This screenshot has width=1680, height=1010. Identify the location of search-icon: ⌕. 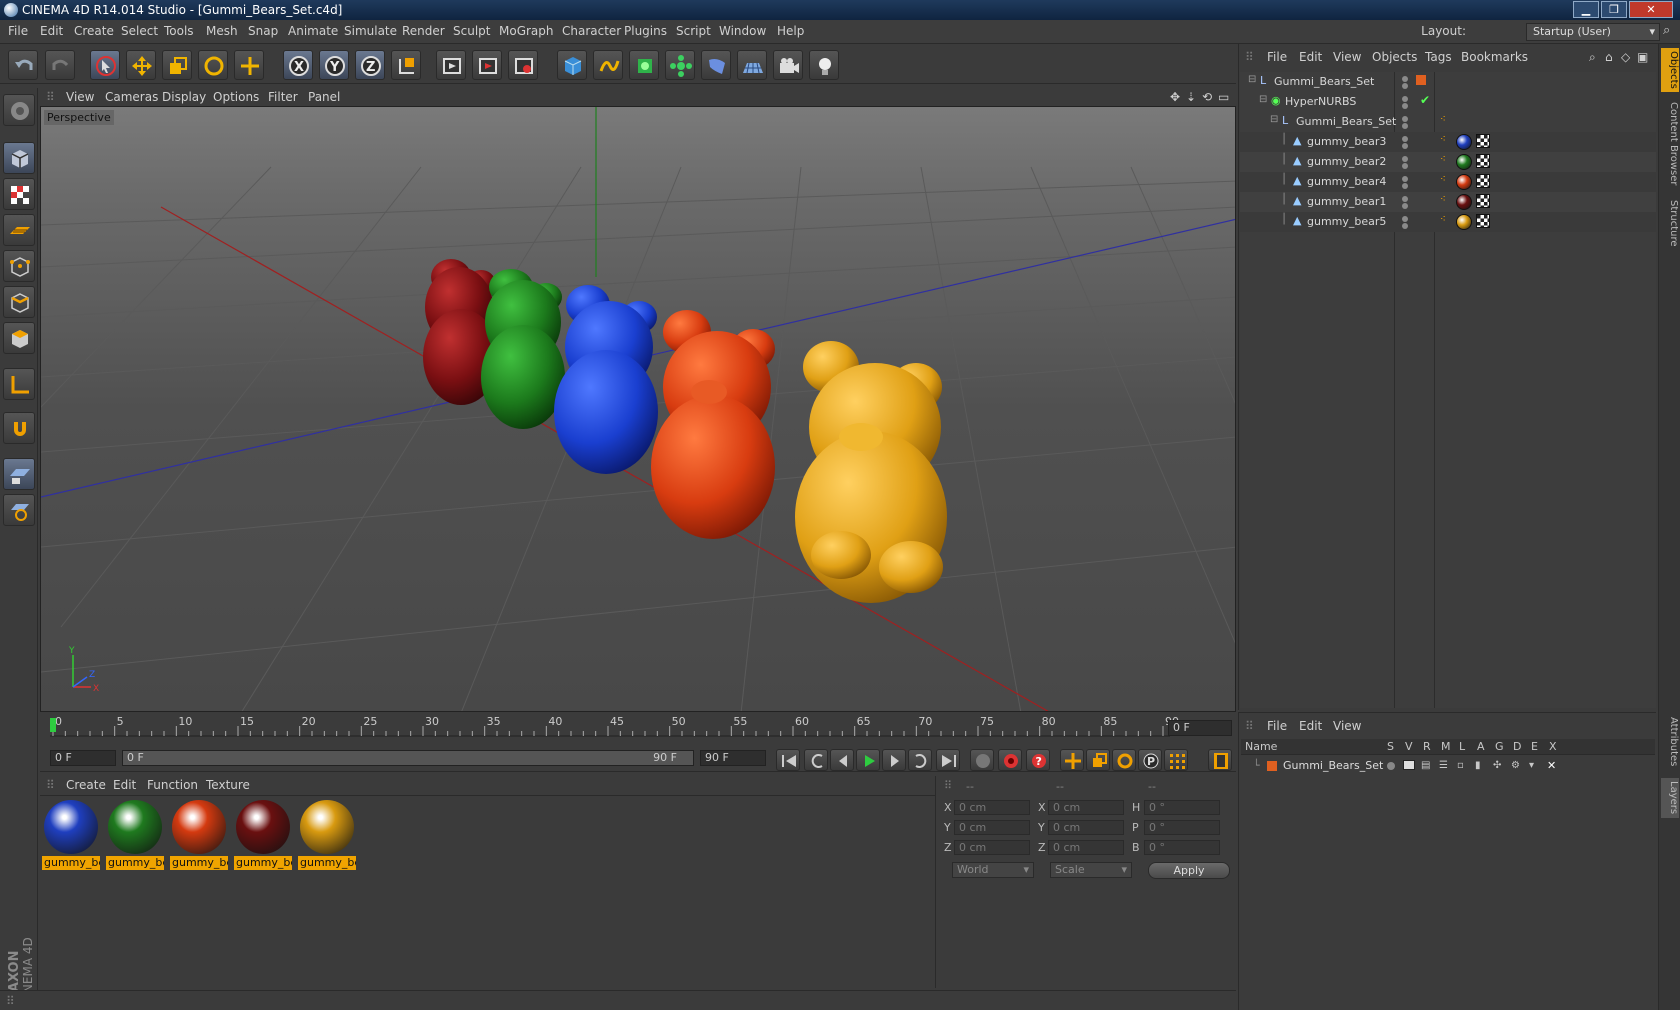
(1666, 30).